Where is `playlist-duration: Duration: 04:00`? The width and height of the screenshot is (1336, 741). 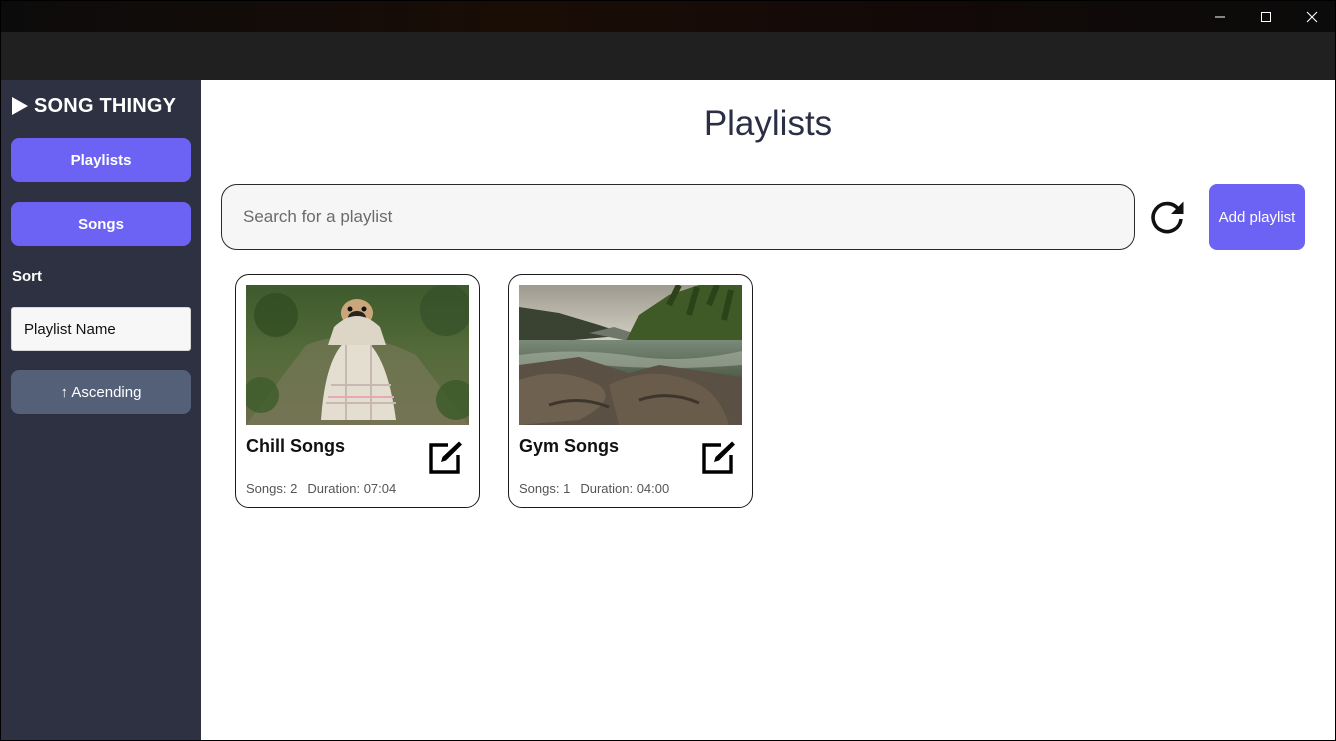
playlist-duration: Duration: 04:00 is located at coordinates (625, 488).